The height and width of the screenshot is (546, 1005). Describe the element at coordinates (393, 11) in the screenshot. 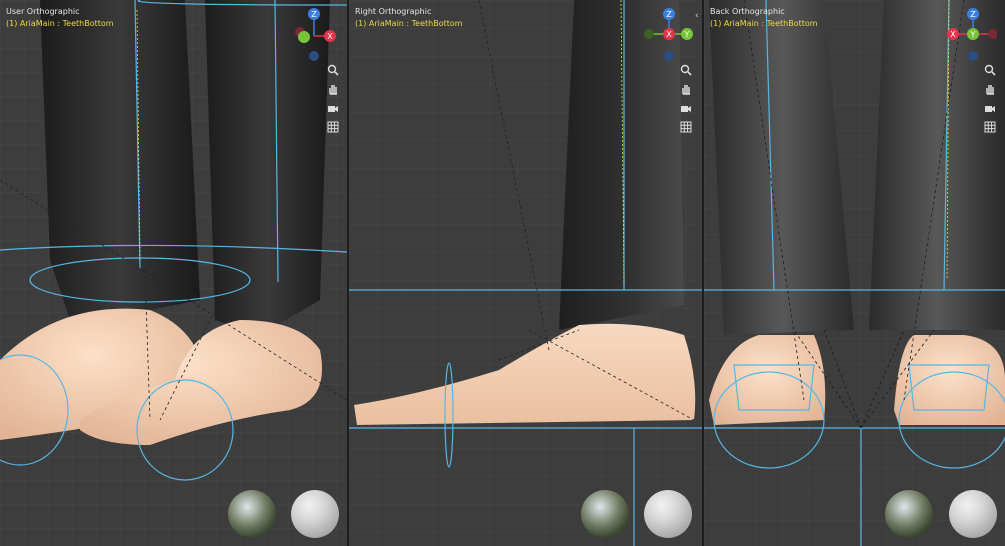

I see `viewport-title: Right Orthographic` at that location.